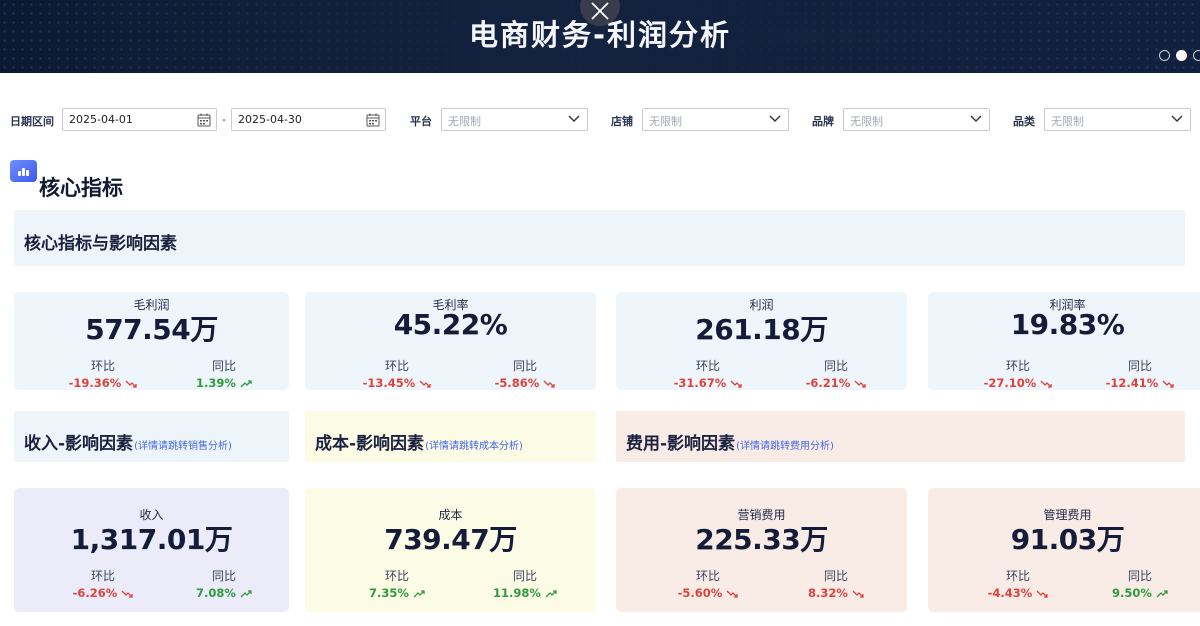 The height and width of the screenshot is (626, 1200). I want to click on mom-block: 环比 -4.43%, so click(1018, 583).